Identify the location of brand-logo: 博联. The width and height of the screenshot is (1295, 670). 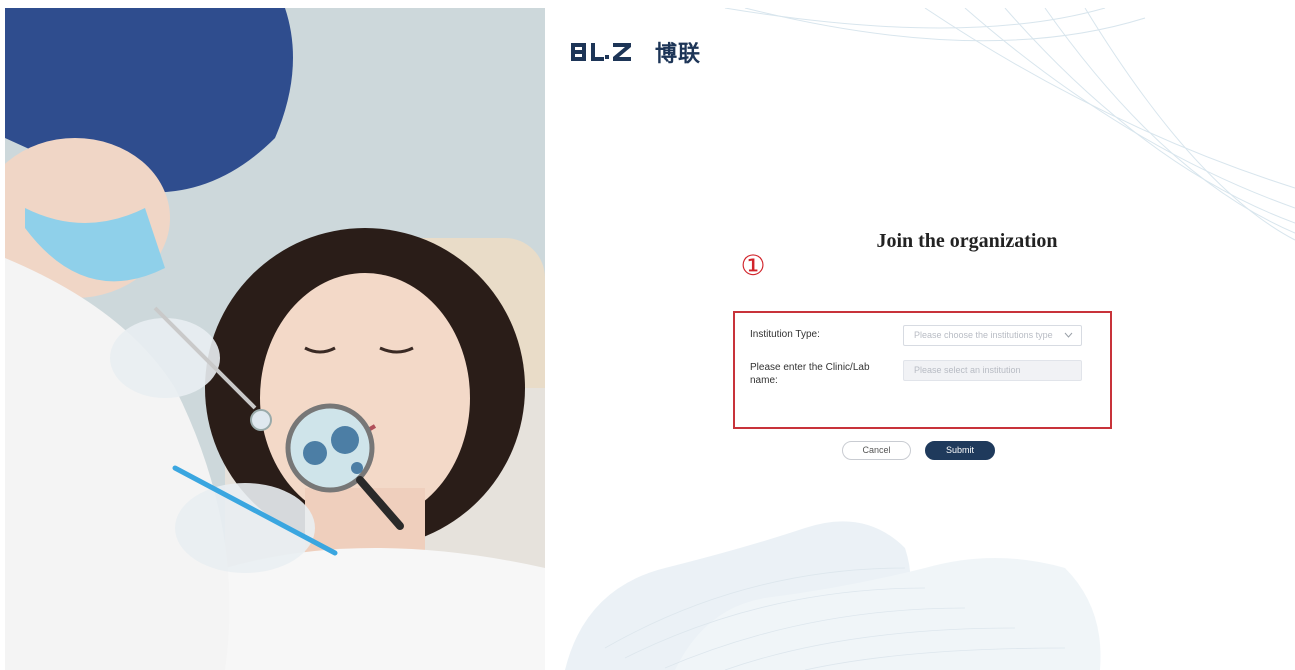
(636, 52).